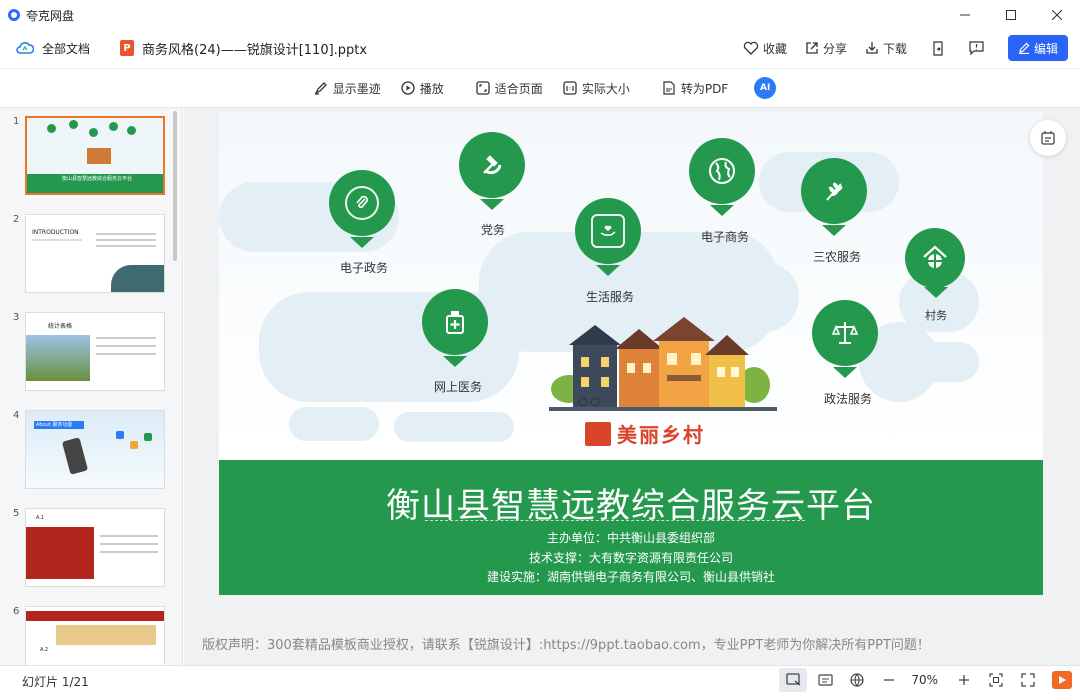 The image size is (1080, 693). What do you see at coordinates (364, 268) in the screenshot?
I see `service-label: 电子政务` at bounding box center [364, 268].